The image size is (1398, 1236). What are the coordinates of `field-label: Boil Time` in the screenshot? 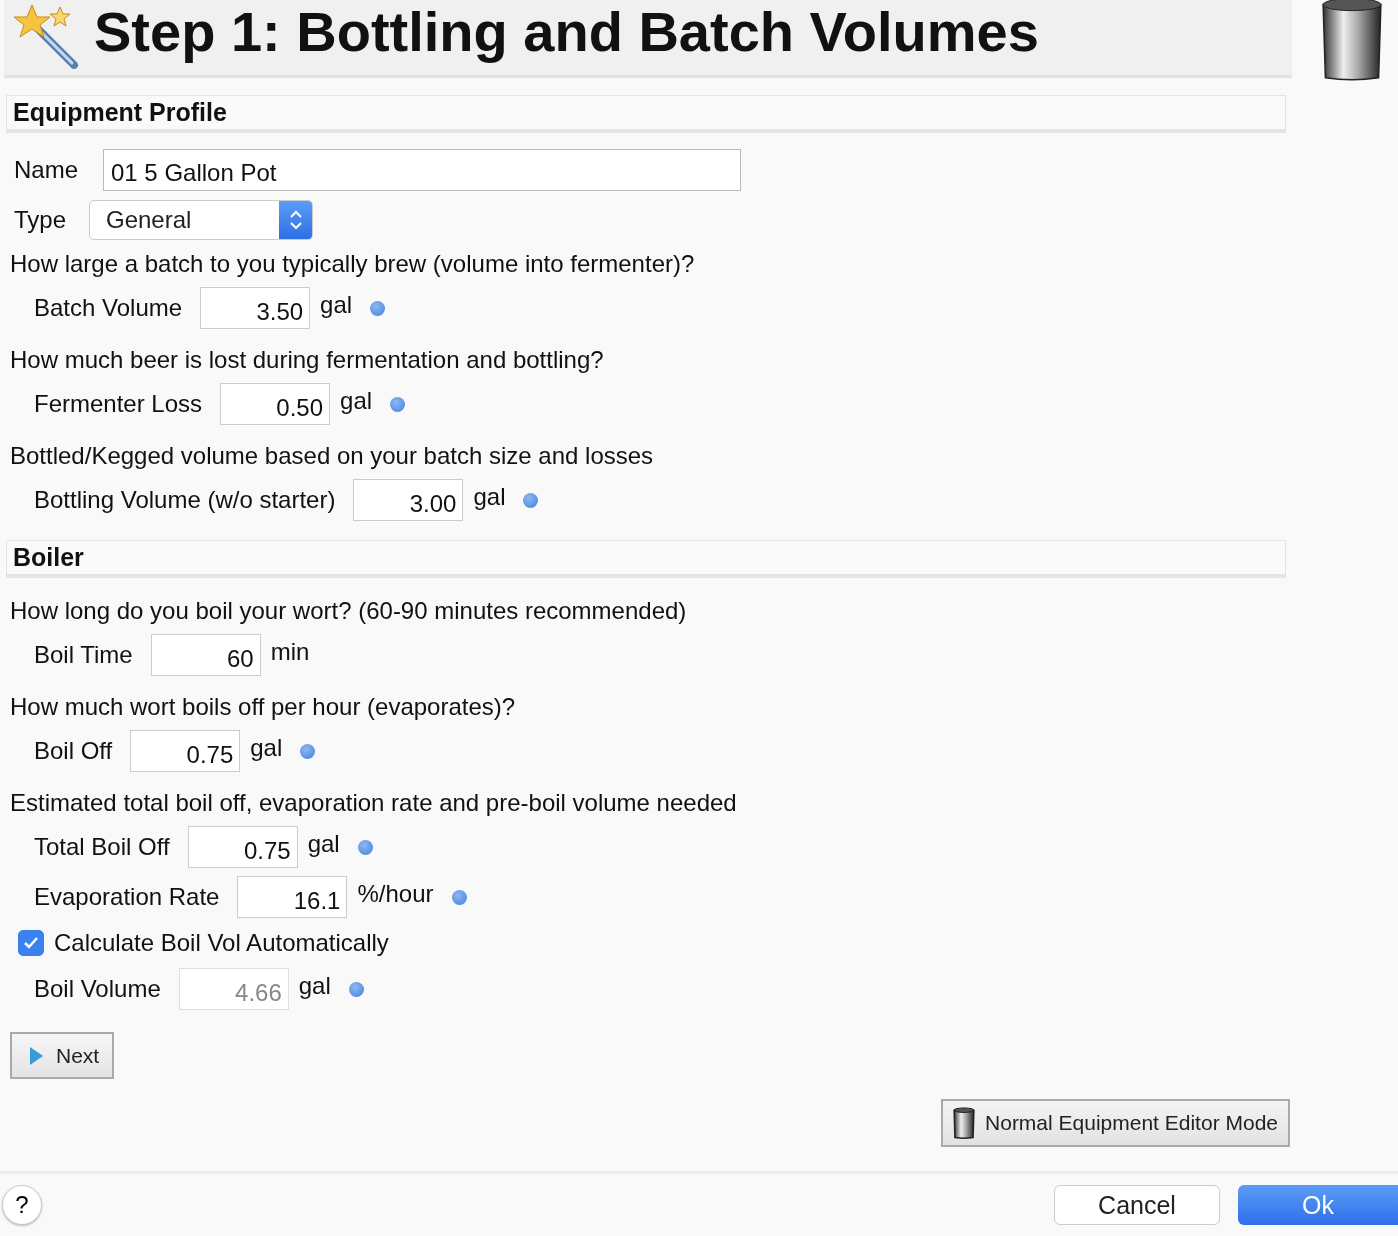 It's located at (83, 655).